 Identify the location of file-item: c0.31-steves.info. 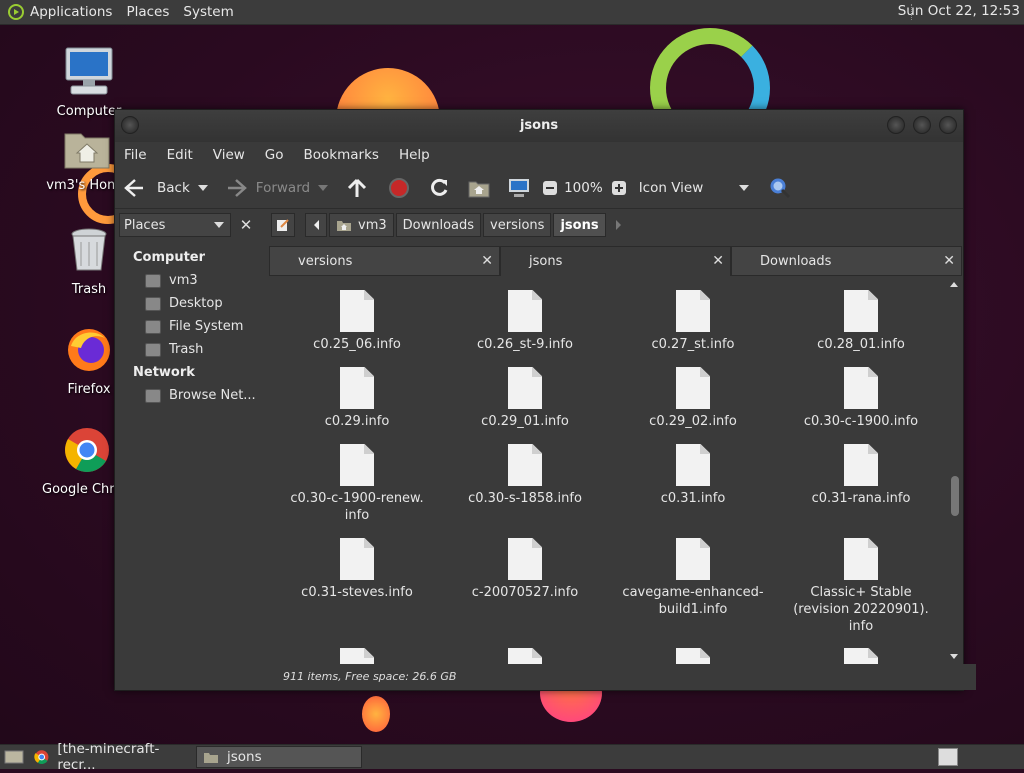
(357, 569).